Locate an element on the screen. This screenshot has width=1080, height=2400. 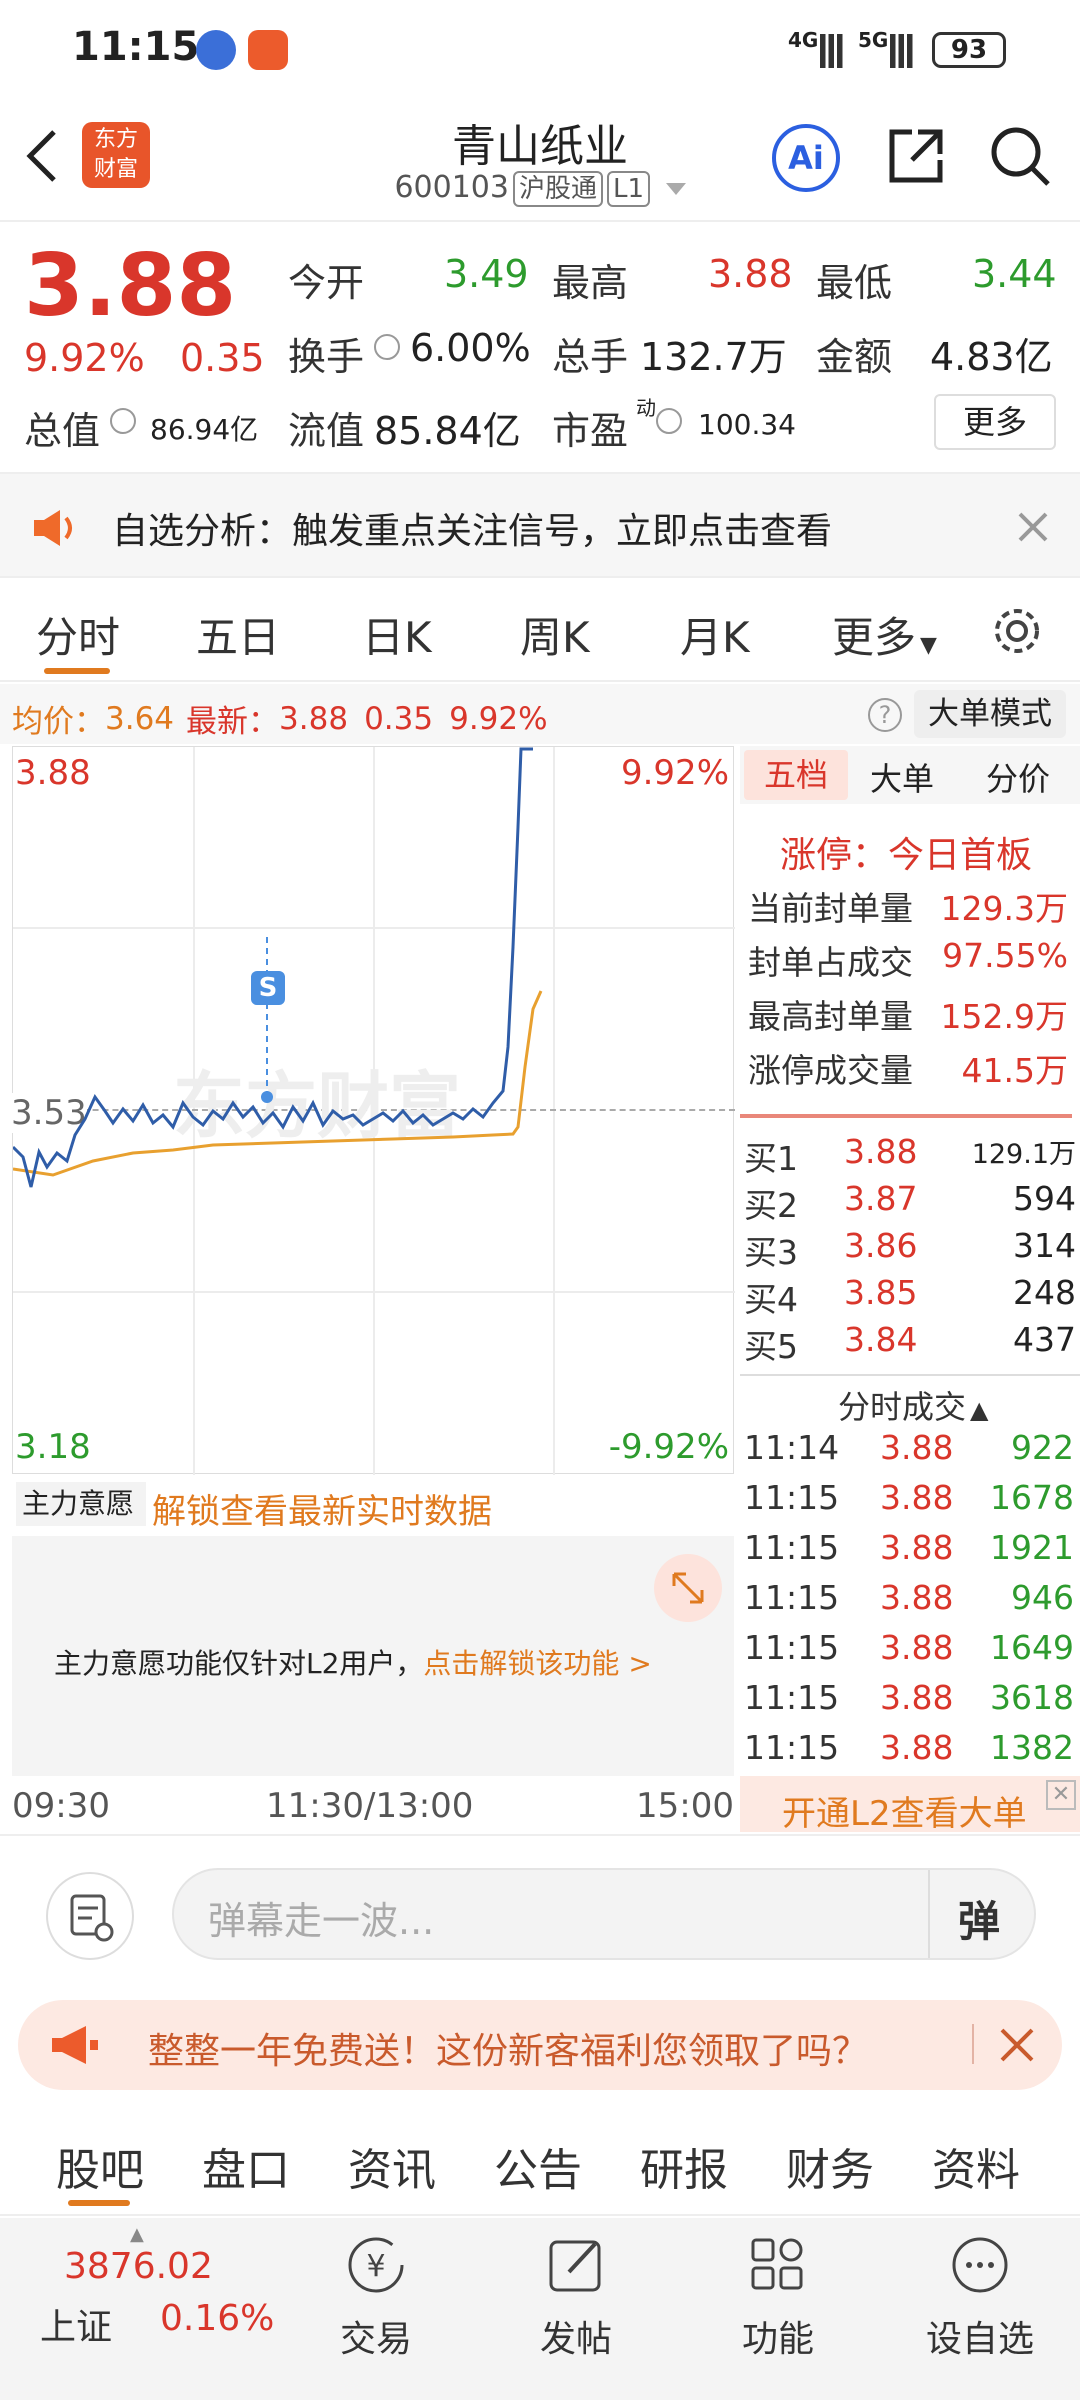
trades-title-label: 分时成交 is located at coordinates (902, 1407).